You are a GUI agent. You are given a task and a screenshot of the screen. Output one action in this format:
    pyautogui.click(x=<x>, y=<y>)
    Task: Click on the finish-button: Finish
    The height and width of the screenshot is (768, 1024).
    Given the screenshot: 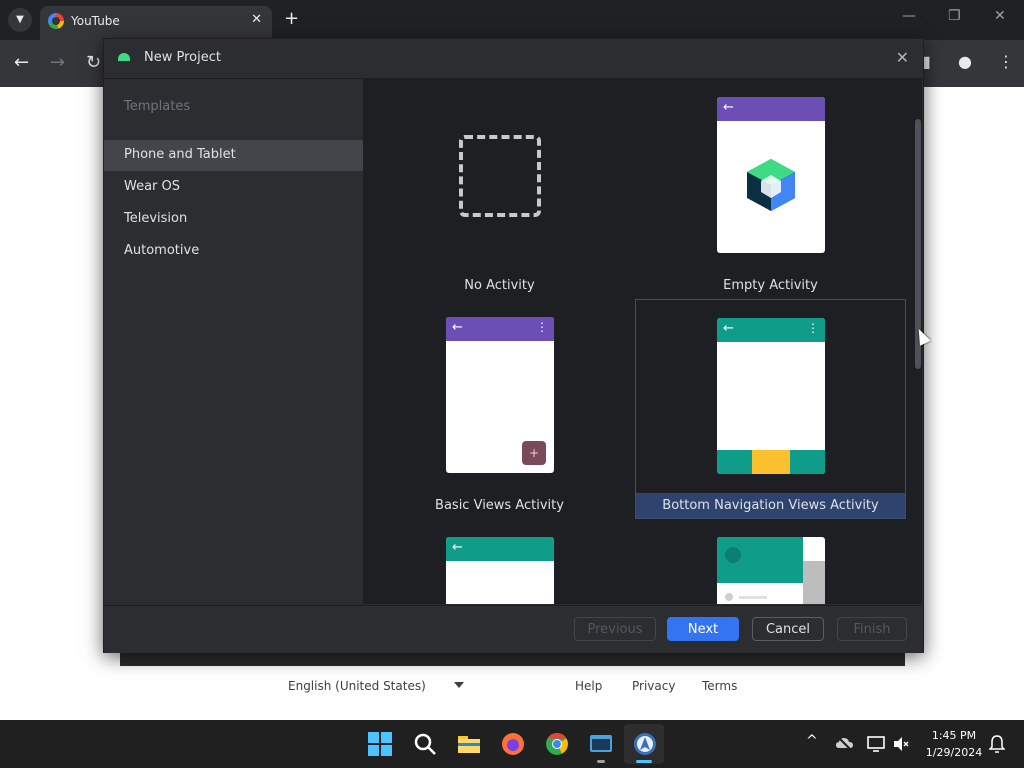 What is the action you would take?
    pyautogui.click(x=872, y=629)
    